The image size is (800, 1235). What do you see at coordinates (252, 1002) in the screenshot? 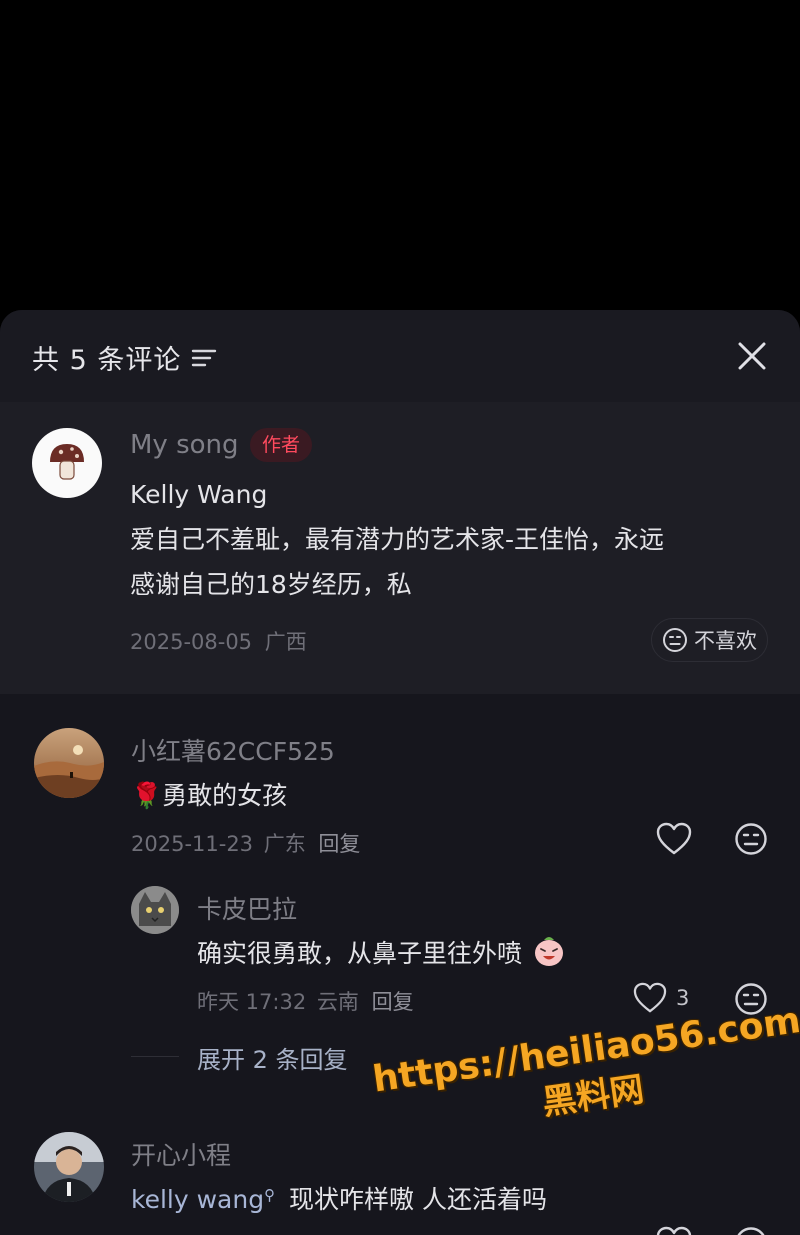
I see `reply-time: 昨天 17:32` at bounding box center [252, 1002].